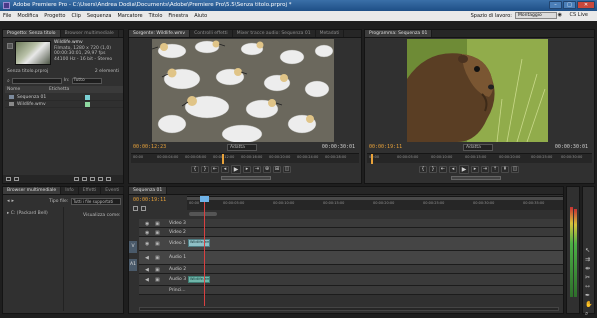  Describe the element at coordinates (27, 213) in the screenshot. I see `drive-item: ▸ C: (Packard Bell)` at that location.